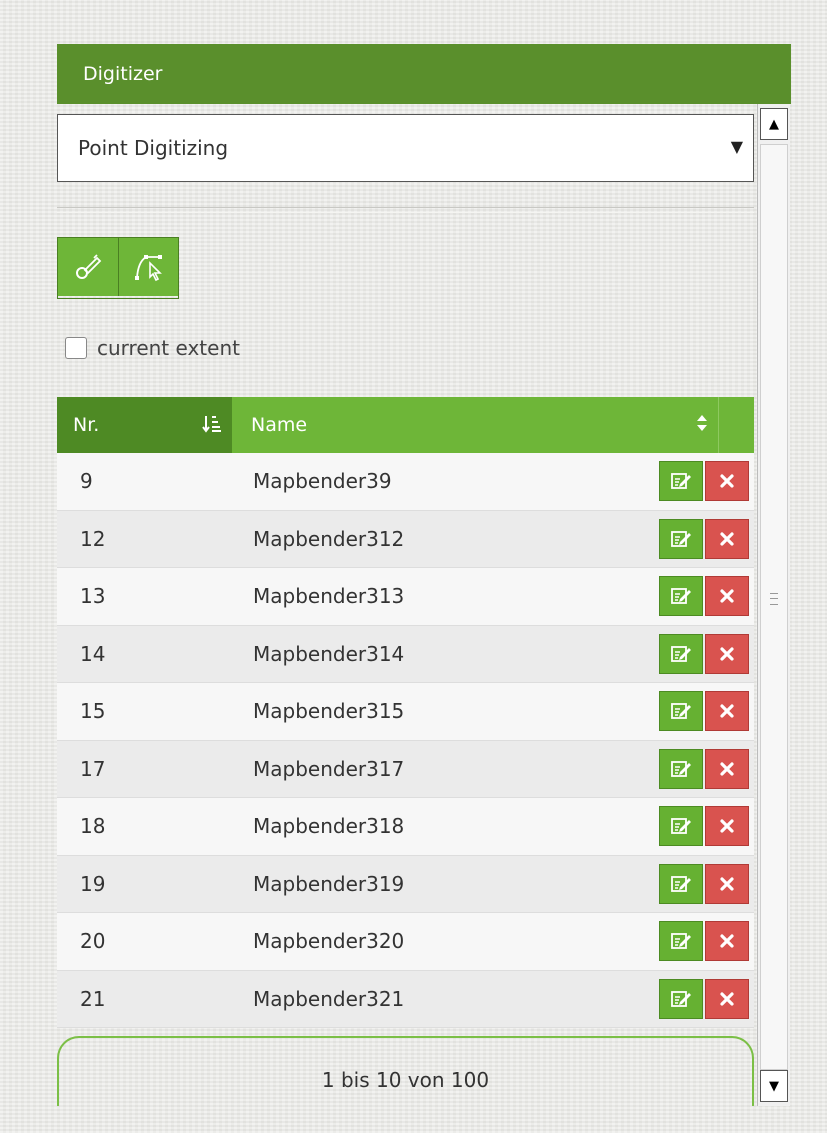 This screenshot has width=827, height=1133. Describe the element at coordinates (405, 827) in the screenshot. I see `table-row: 18 Mapbender318` at that location.